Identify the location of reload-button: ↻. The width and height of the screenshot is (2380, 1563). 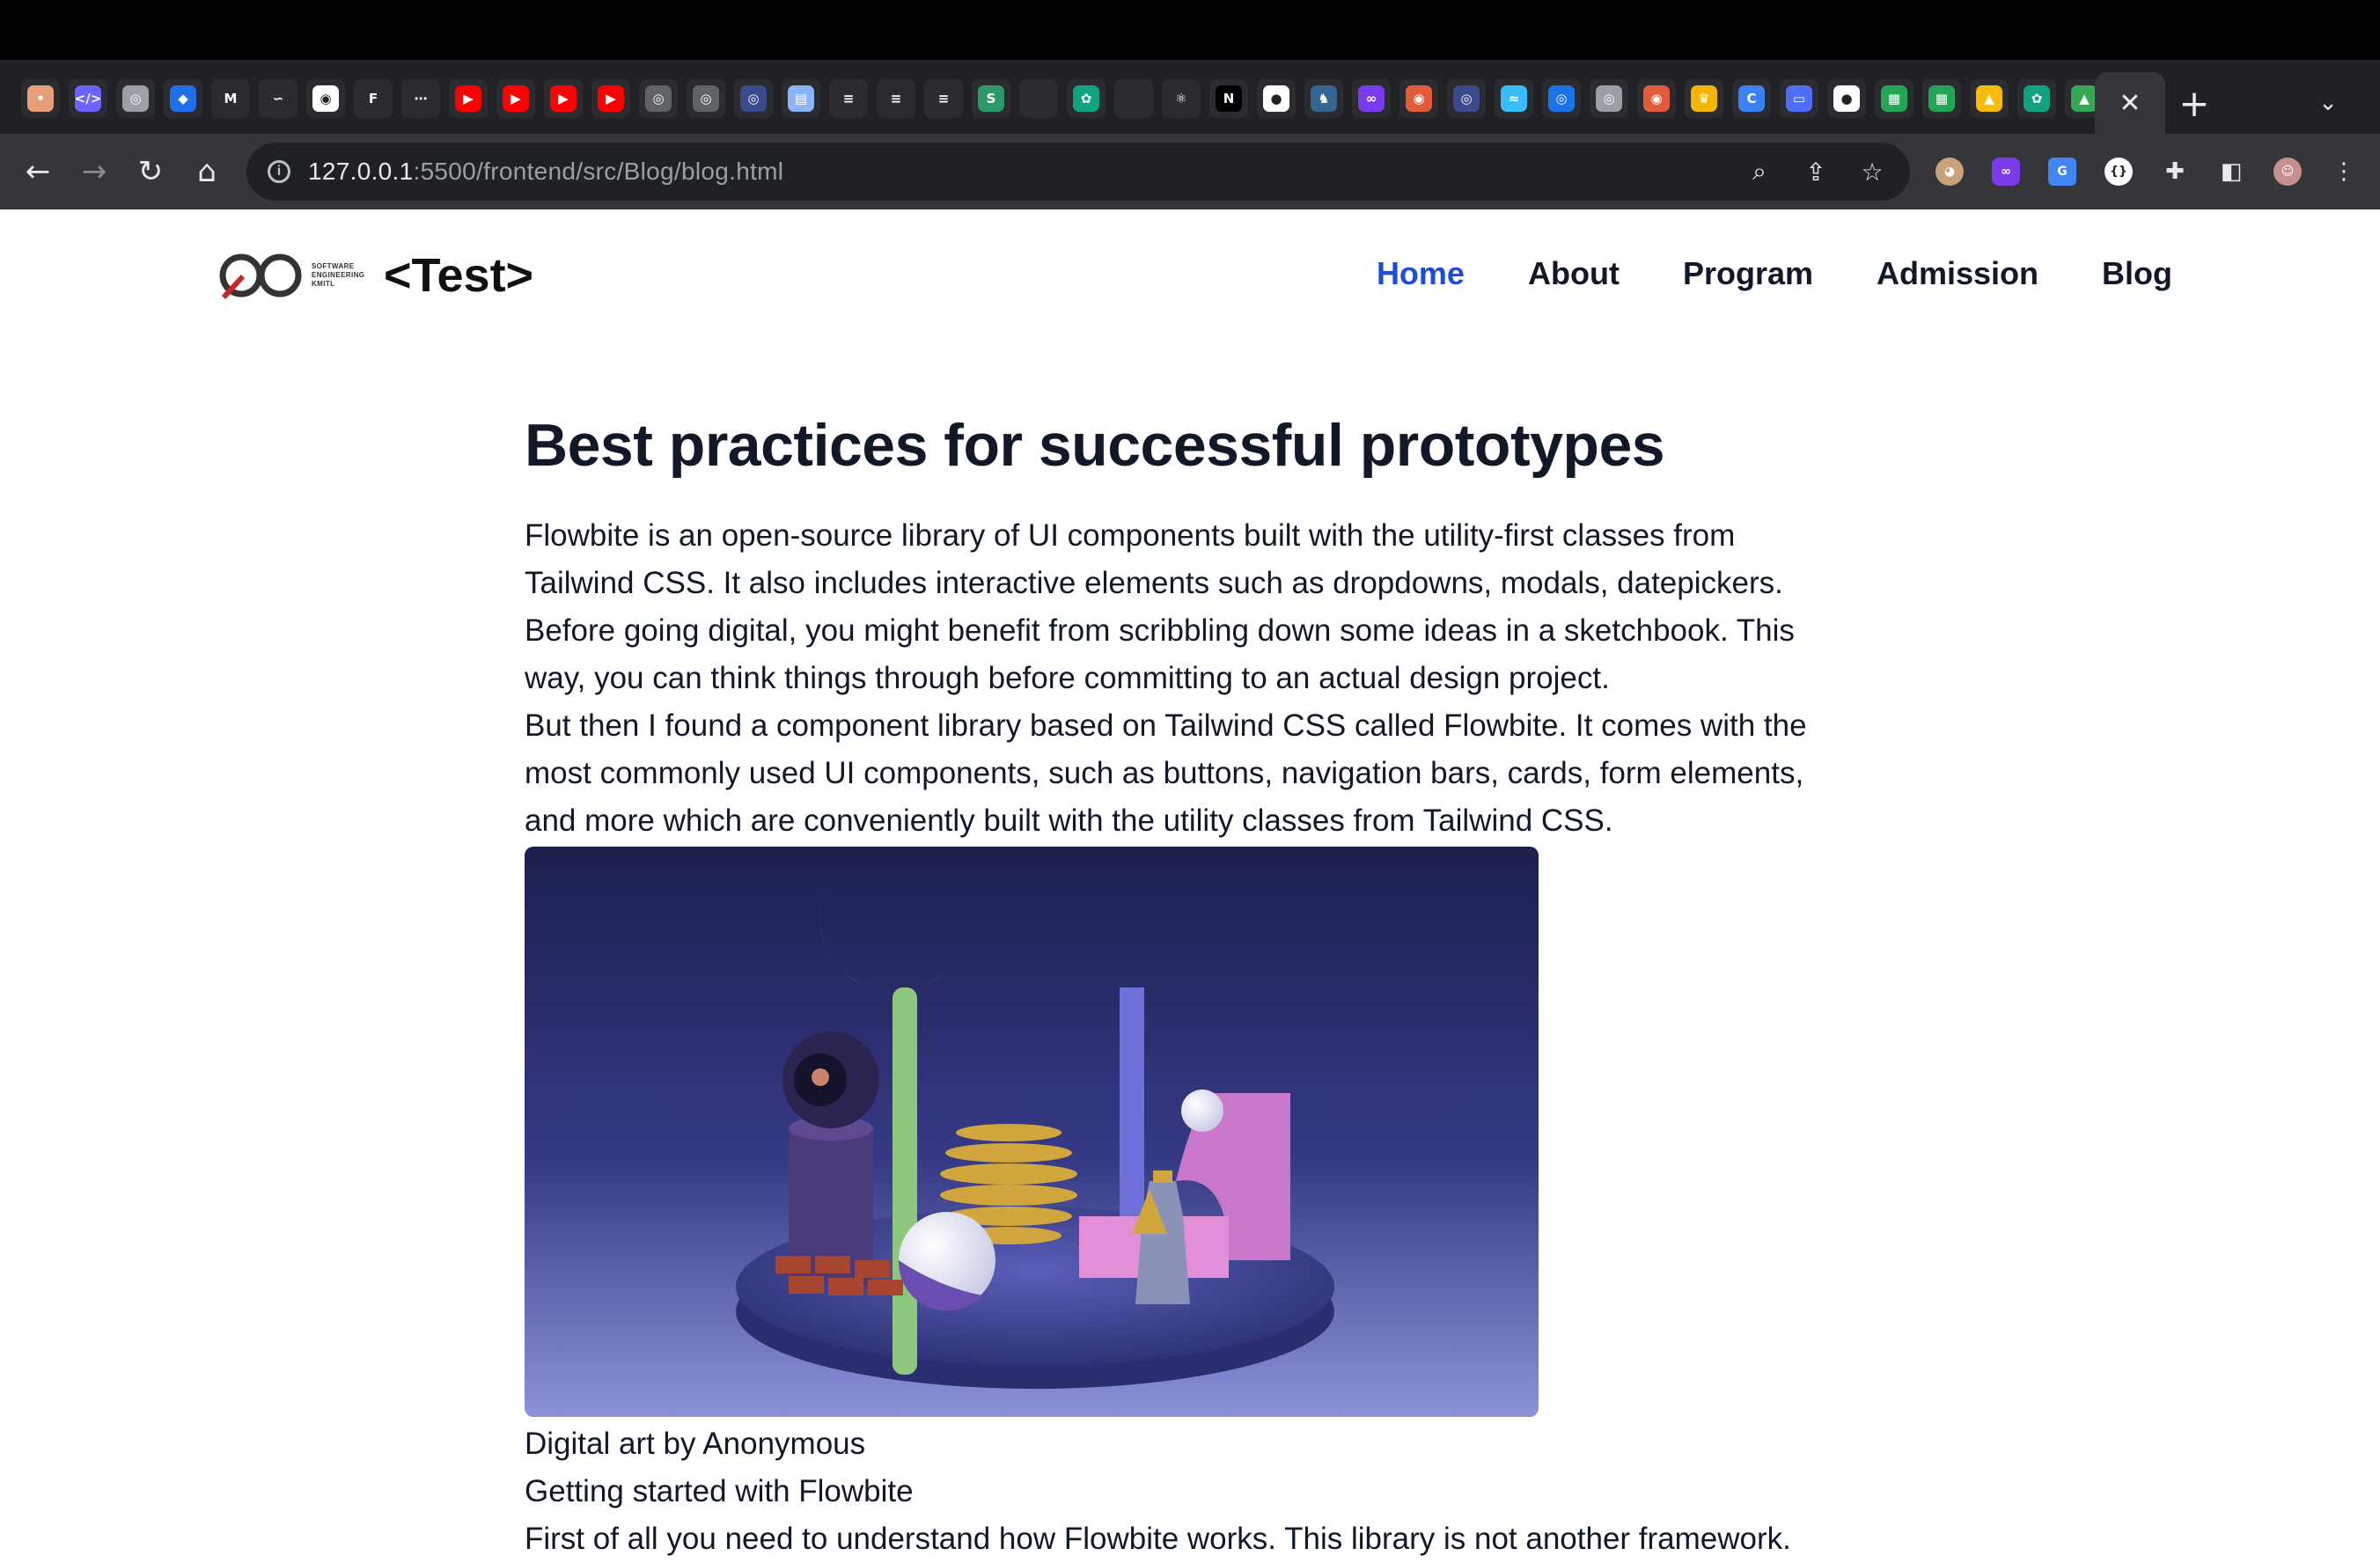
(151, 172).